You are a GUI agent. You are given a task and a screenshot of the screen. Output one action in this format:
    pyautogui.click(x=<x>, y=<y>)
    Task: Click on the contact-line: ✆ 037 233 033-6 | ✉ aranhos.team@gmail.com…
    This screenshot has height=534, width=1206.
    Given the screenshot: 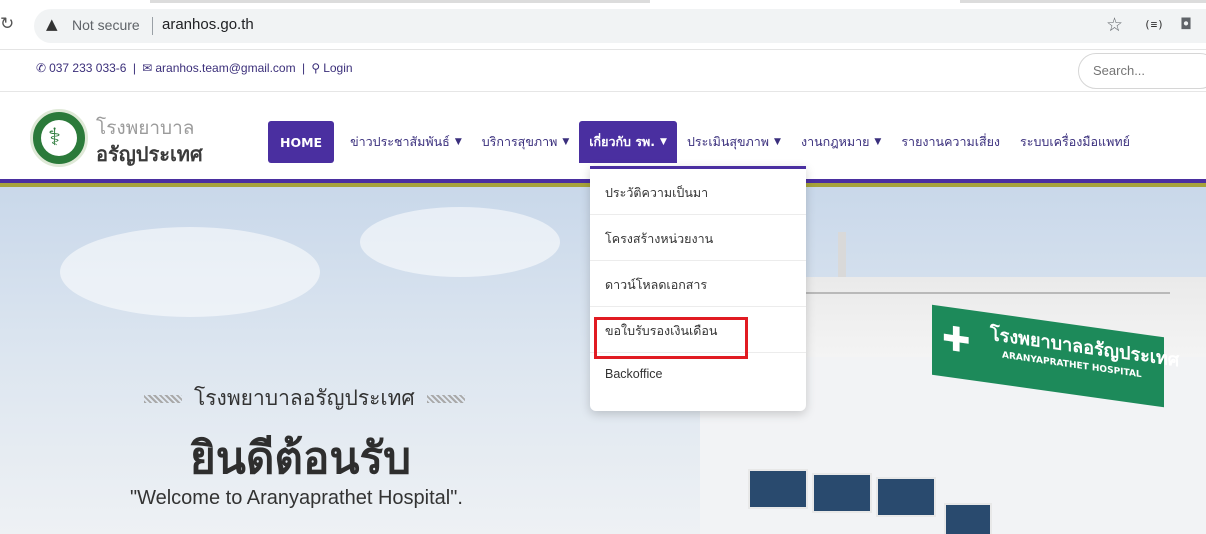 What is the action you would take?
    pyautogui.click(x=196, y=68)
    